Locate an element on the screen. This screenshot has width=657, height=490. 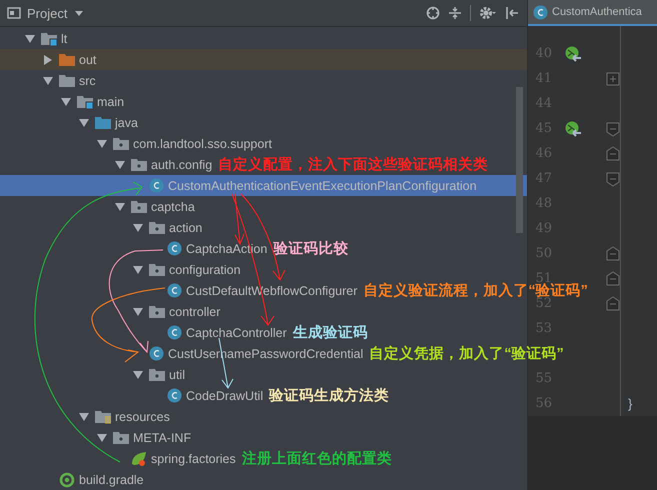
dropdown-caret-icon is located at coordinates (79, 13).